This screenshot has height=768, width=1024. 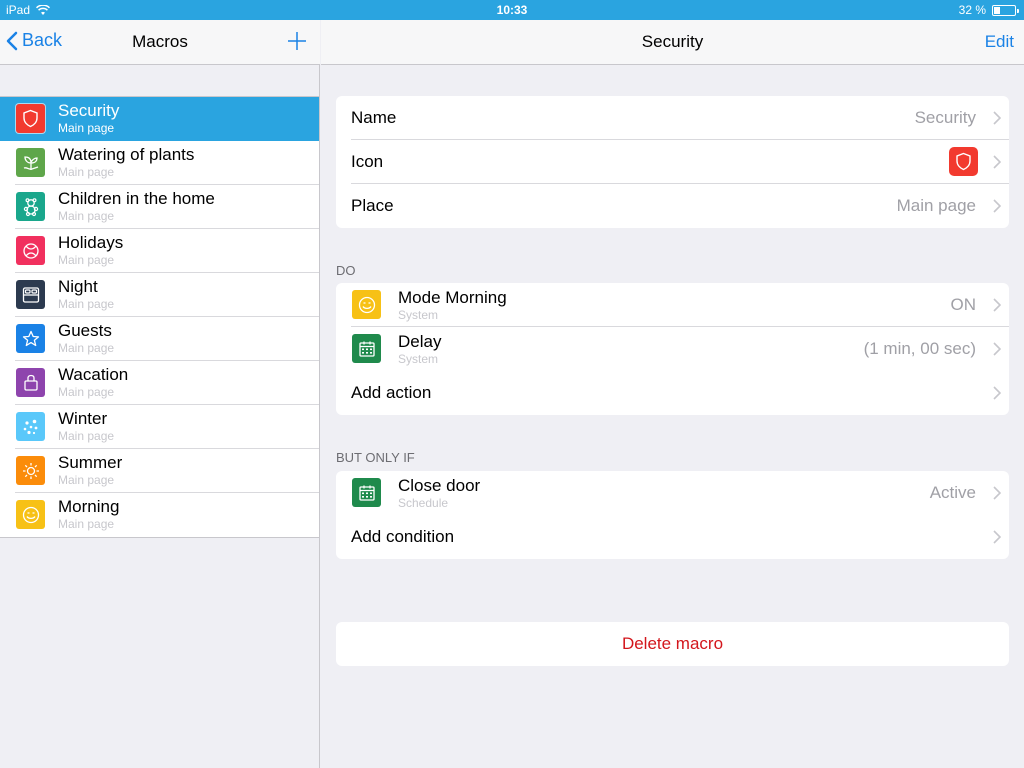 What do you see at coordinates (1005, 10) in the screenshot?
I see `battery-icon` at bounding box center [1005, 10].